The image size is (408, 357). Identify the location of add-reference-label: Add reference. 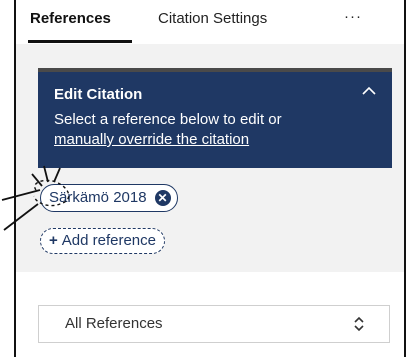
(108, 240).